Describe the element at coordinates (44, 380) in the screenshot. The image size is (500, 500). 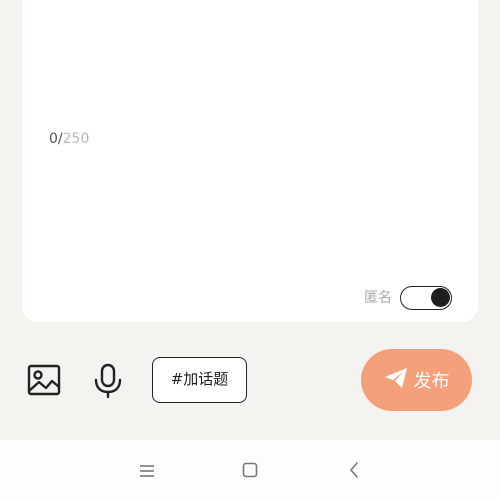
I see `image-icon` at that location.